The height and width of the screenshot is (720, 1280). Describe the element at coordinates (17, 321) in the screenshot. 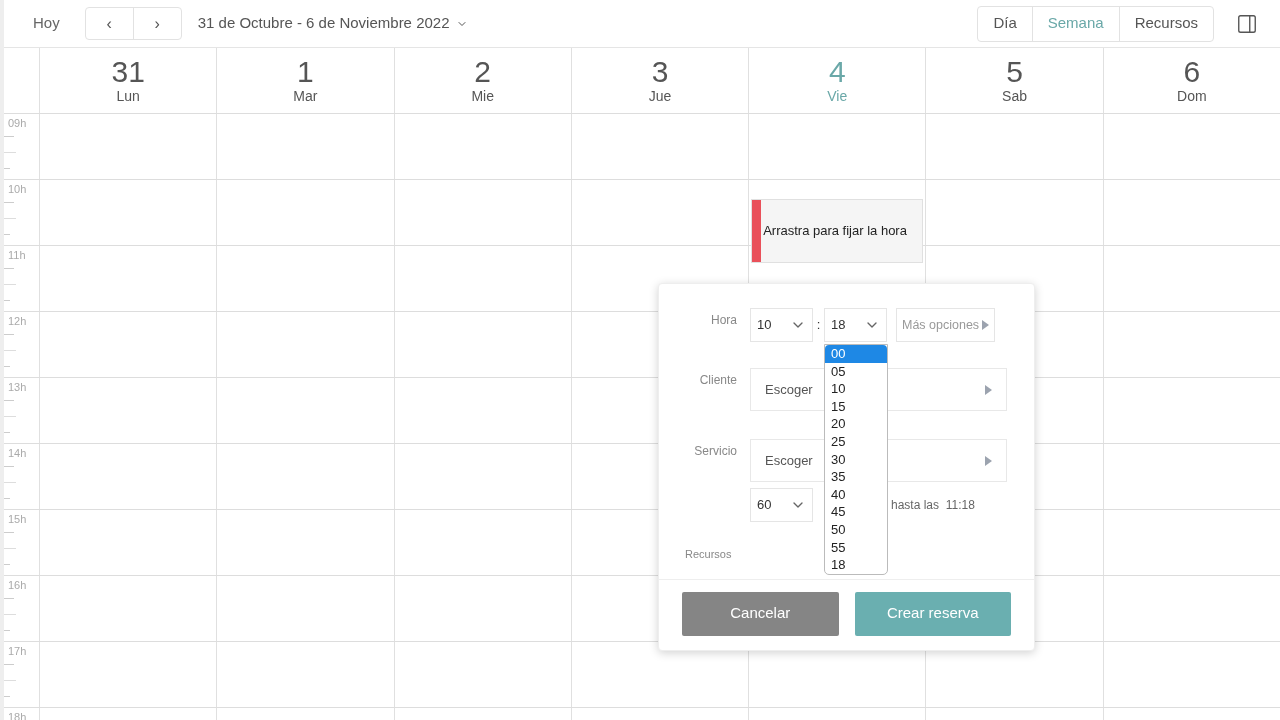

I see `hour-label: 12h` at that location.